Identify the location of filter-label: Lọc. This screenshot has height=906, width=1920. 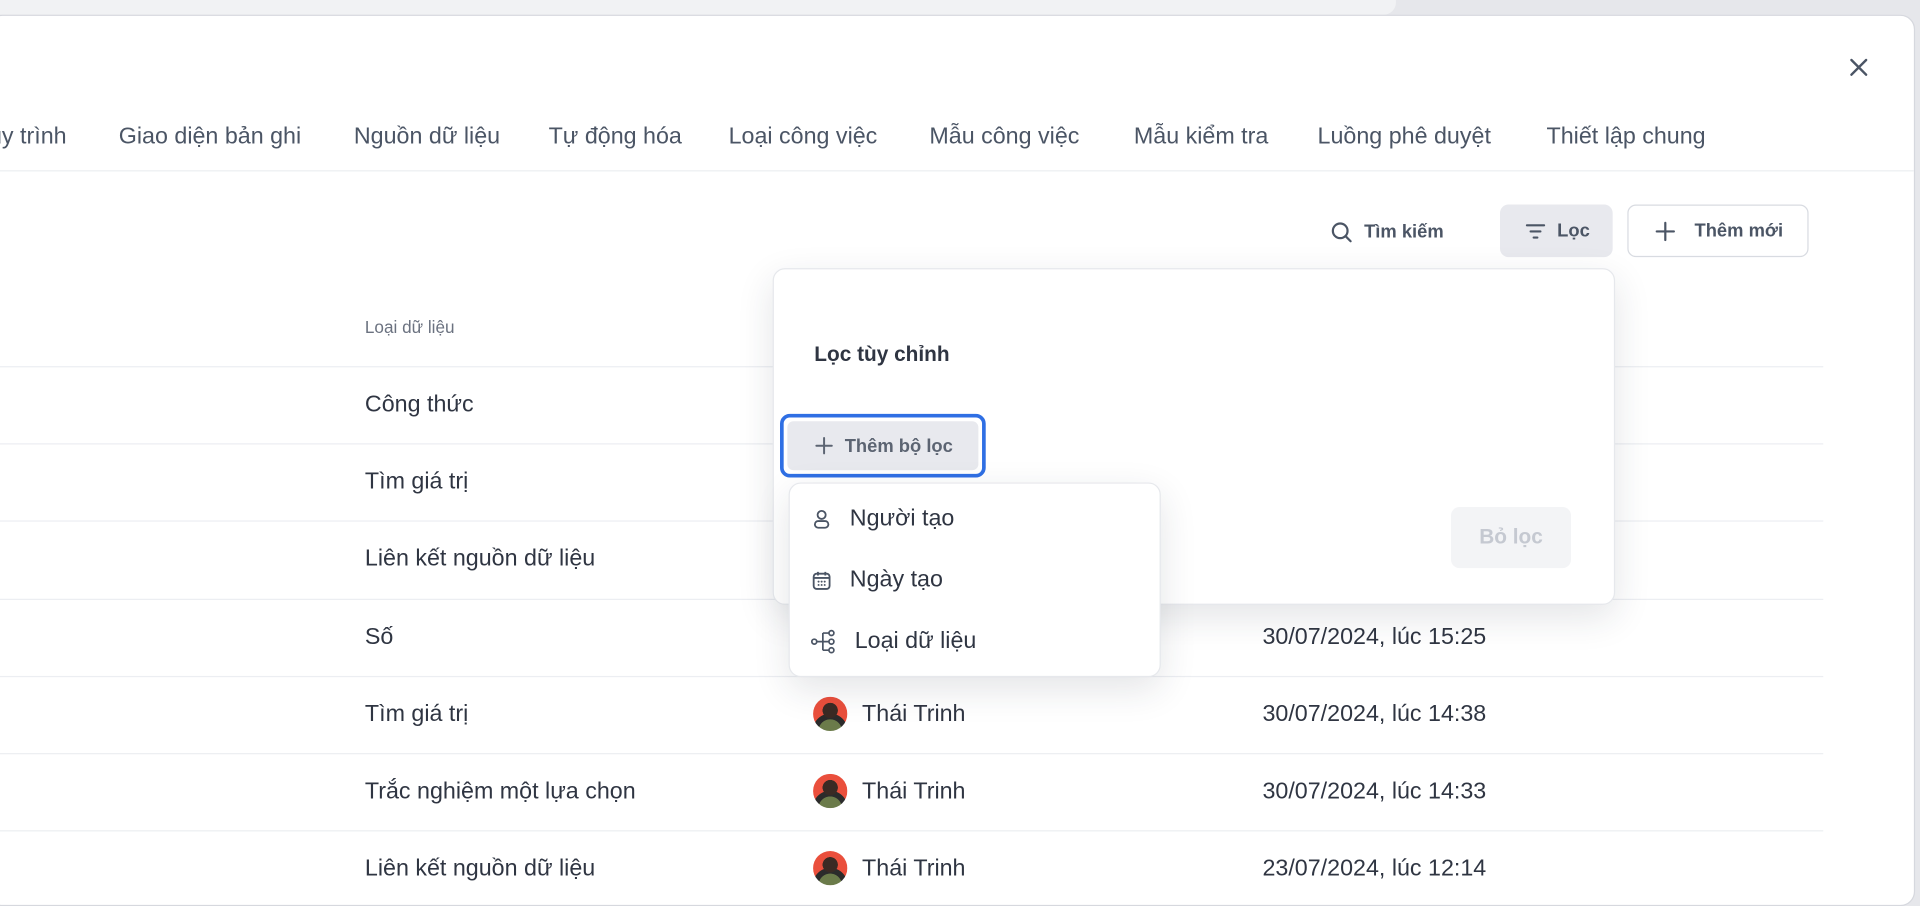
(1573, 231).